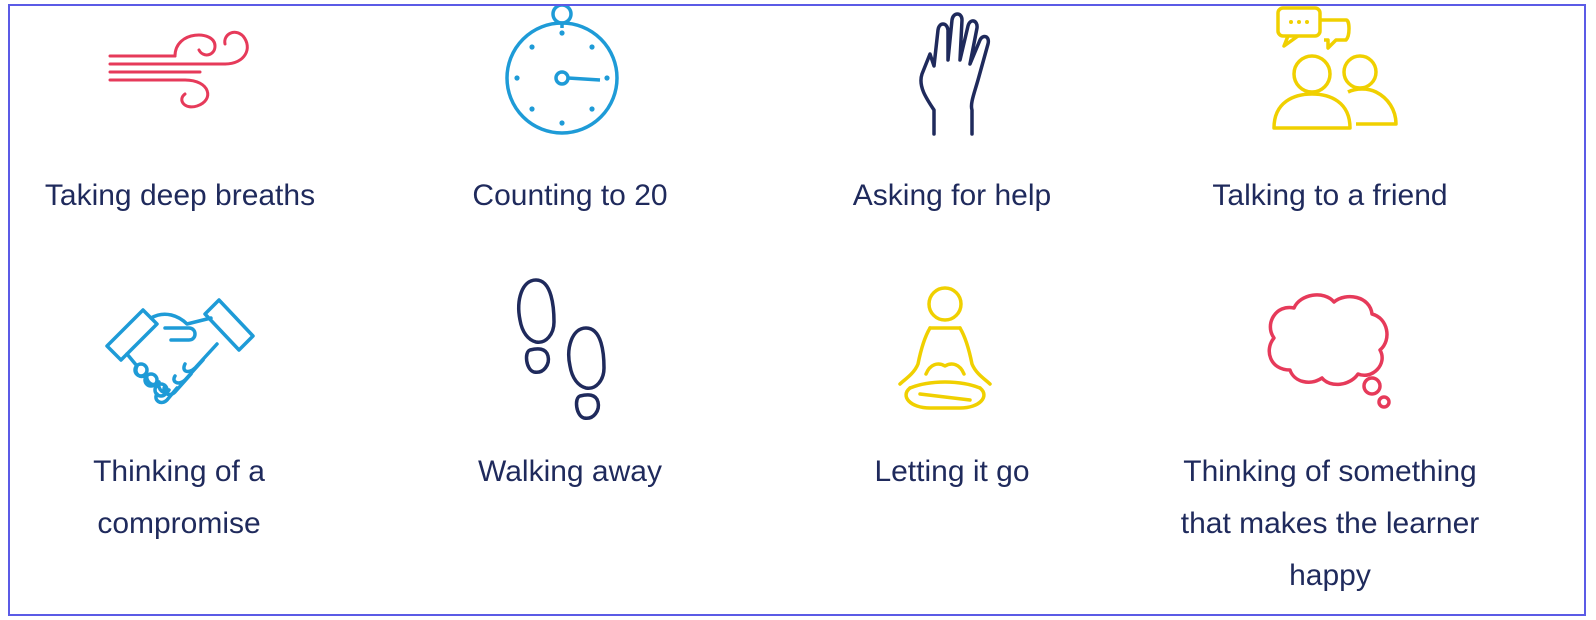  I want to click on strategy-label: Letting it go, so click(952, 471).